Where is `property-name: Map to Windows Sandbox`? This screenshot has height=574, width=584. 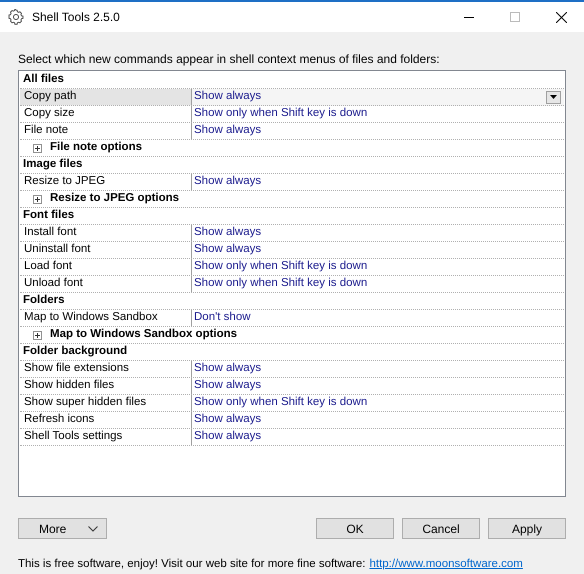 property-name: Map to Windows Sandbox is located at coordinates (91, 318).